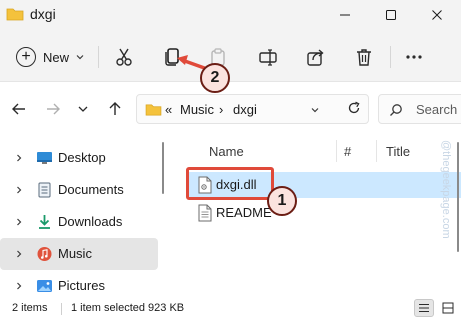  I want to click on sidebar-item-downloads: Downloads, so click(79, 222).